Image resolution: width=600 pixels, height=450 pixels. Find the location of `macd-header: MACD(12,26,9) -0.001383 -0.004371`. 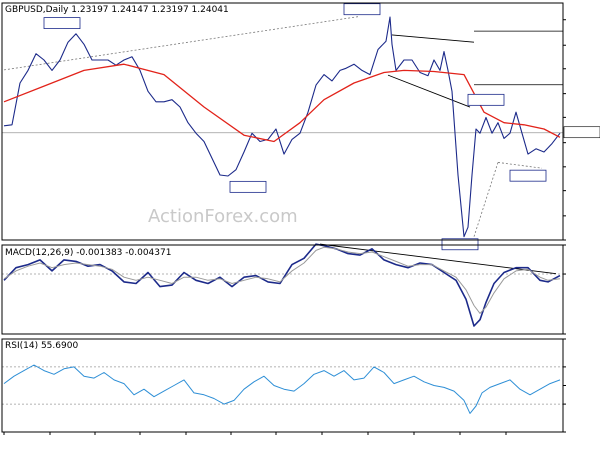

macd-header: MACD(12,26,9) -0.001383 -0.004371 is located at coordinates (88, 253).